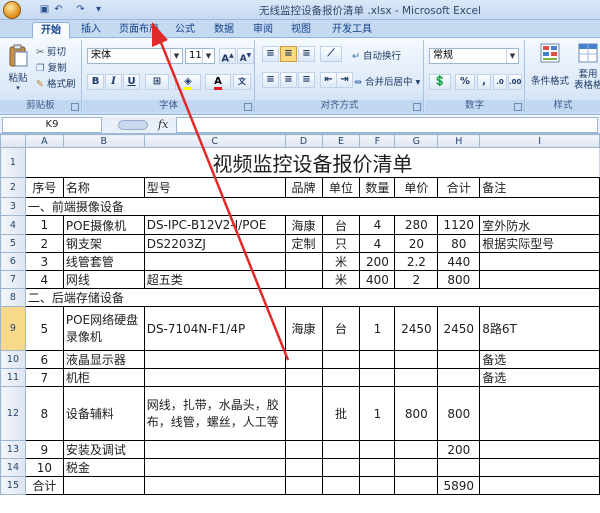 The width and height of the screenshot is (600, 513). Describe the element at coordinates (13, 225) in the screenshot. I see `row-header: 4` at that location.